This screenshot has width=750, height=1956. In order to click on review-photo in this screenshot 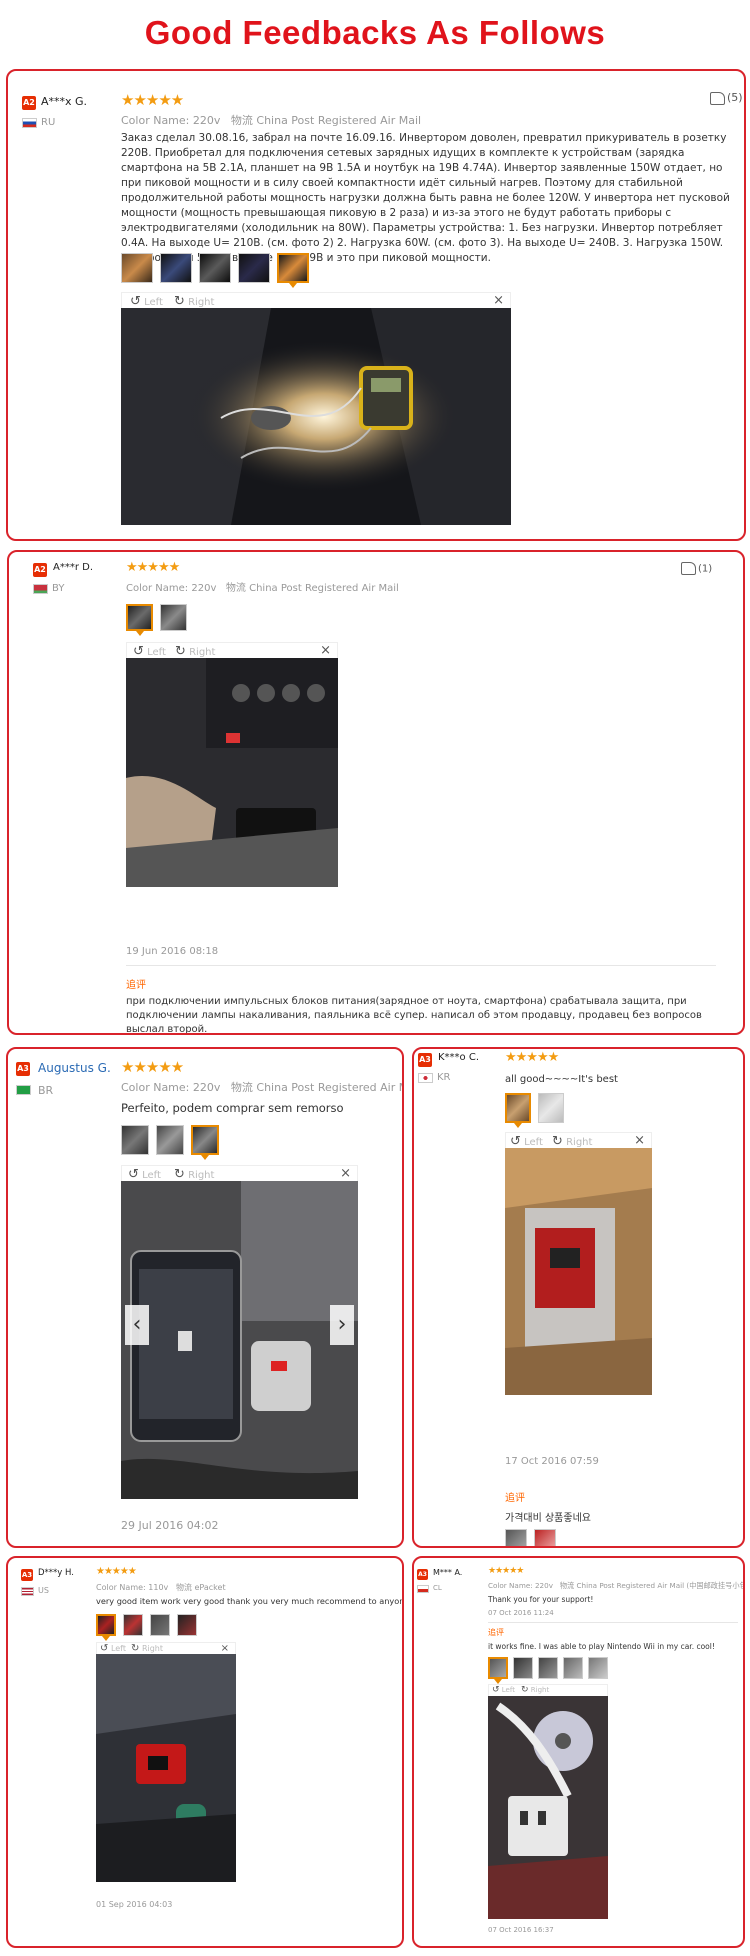, I will do `click(166, 1768)`.